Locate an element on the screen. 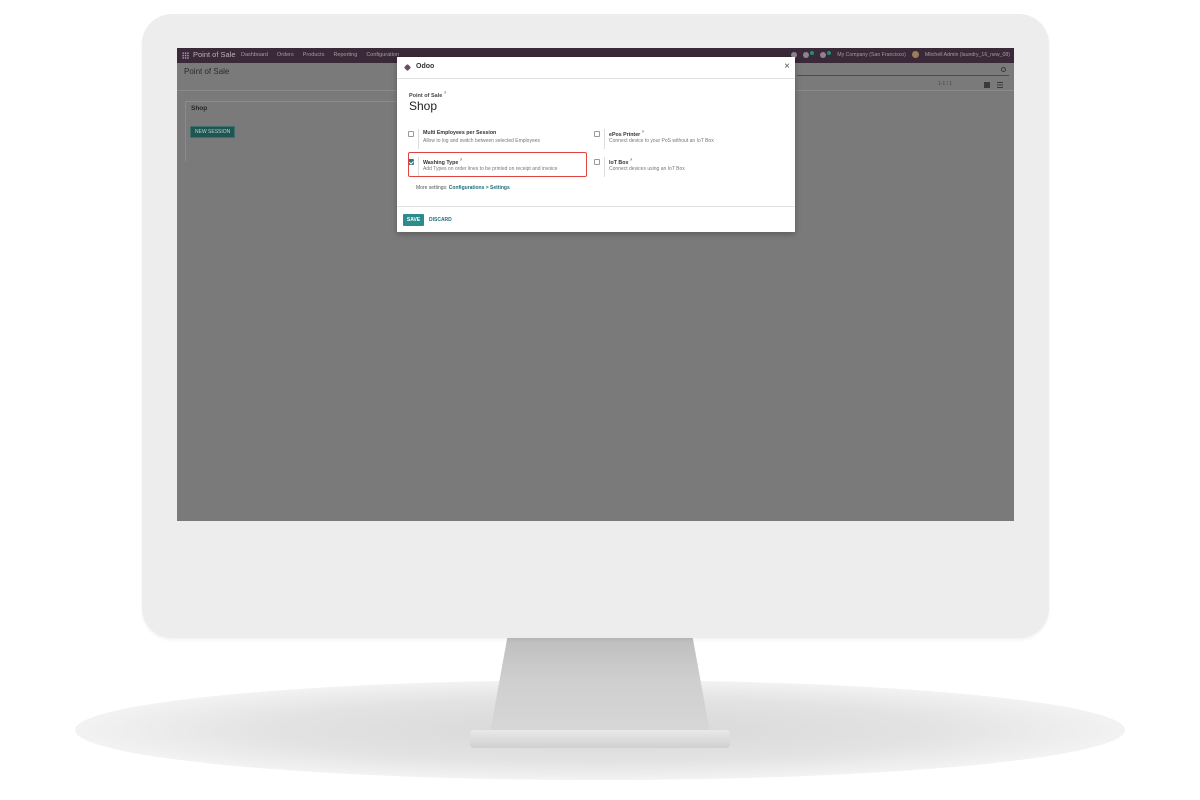 This screenshot has width=1200, height=800. clock-icon is located at coordinates (823, 54).